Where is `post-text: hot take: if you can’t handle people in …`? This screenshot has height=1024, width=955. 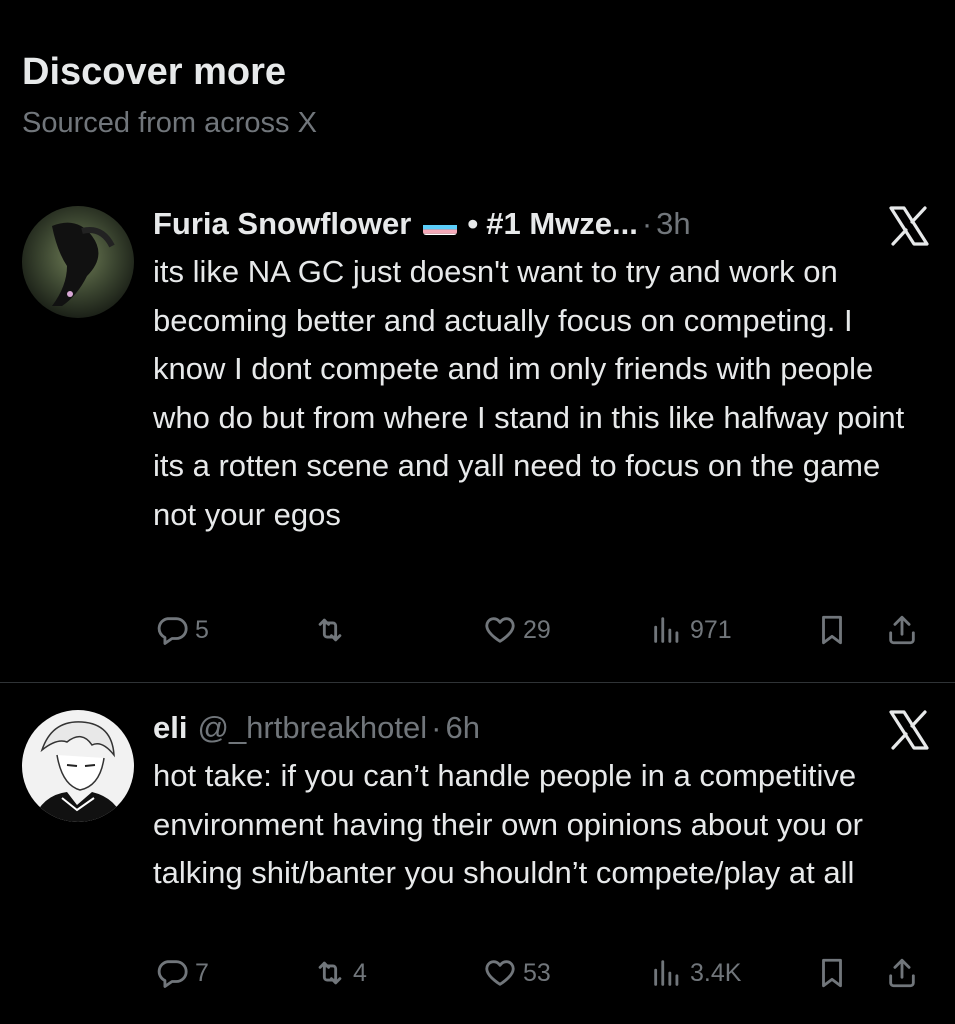
post-text: hot take: if you can’t handle people in … is located at coordinates (508, 824).